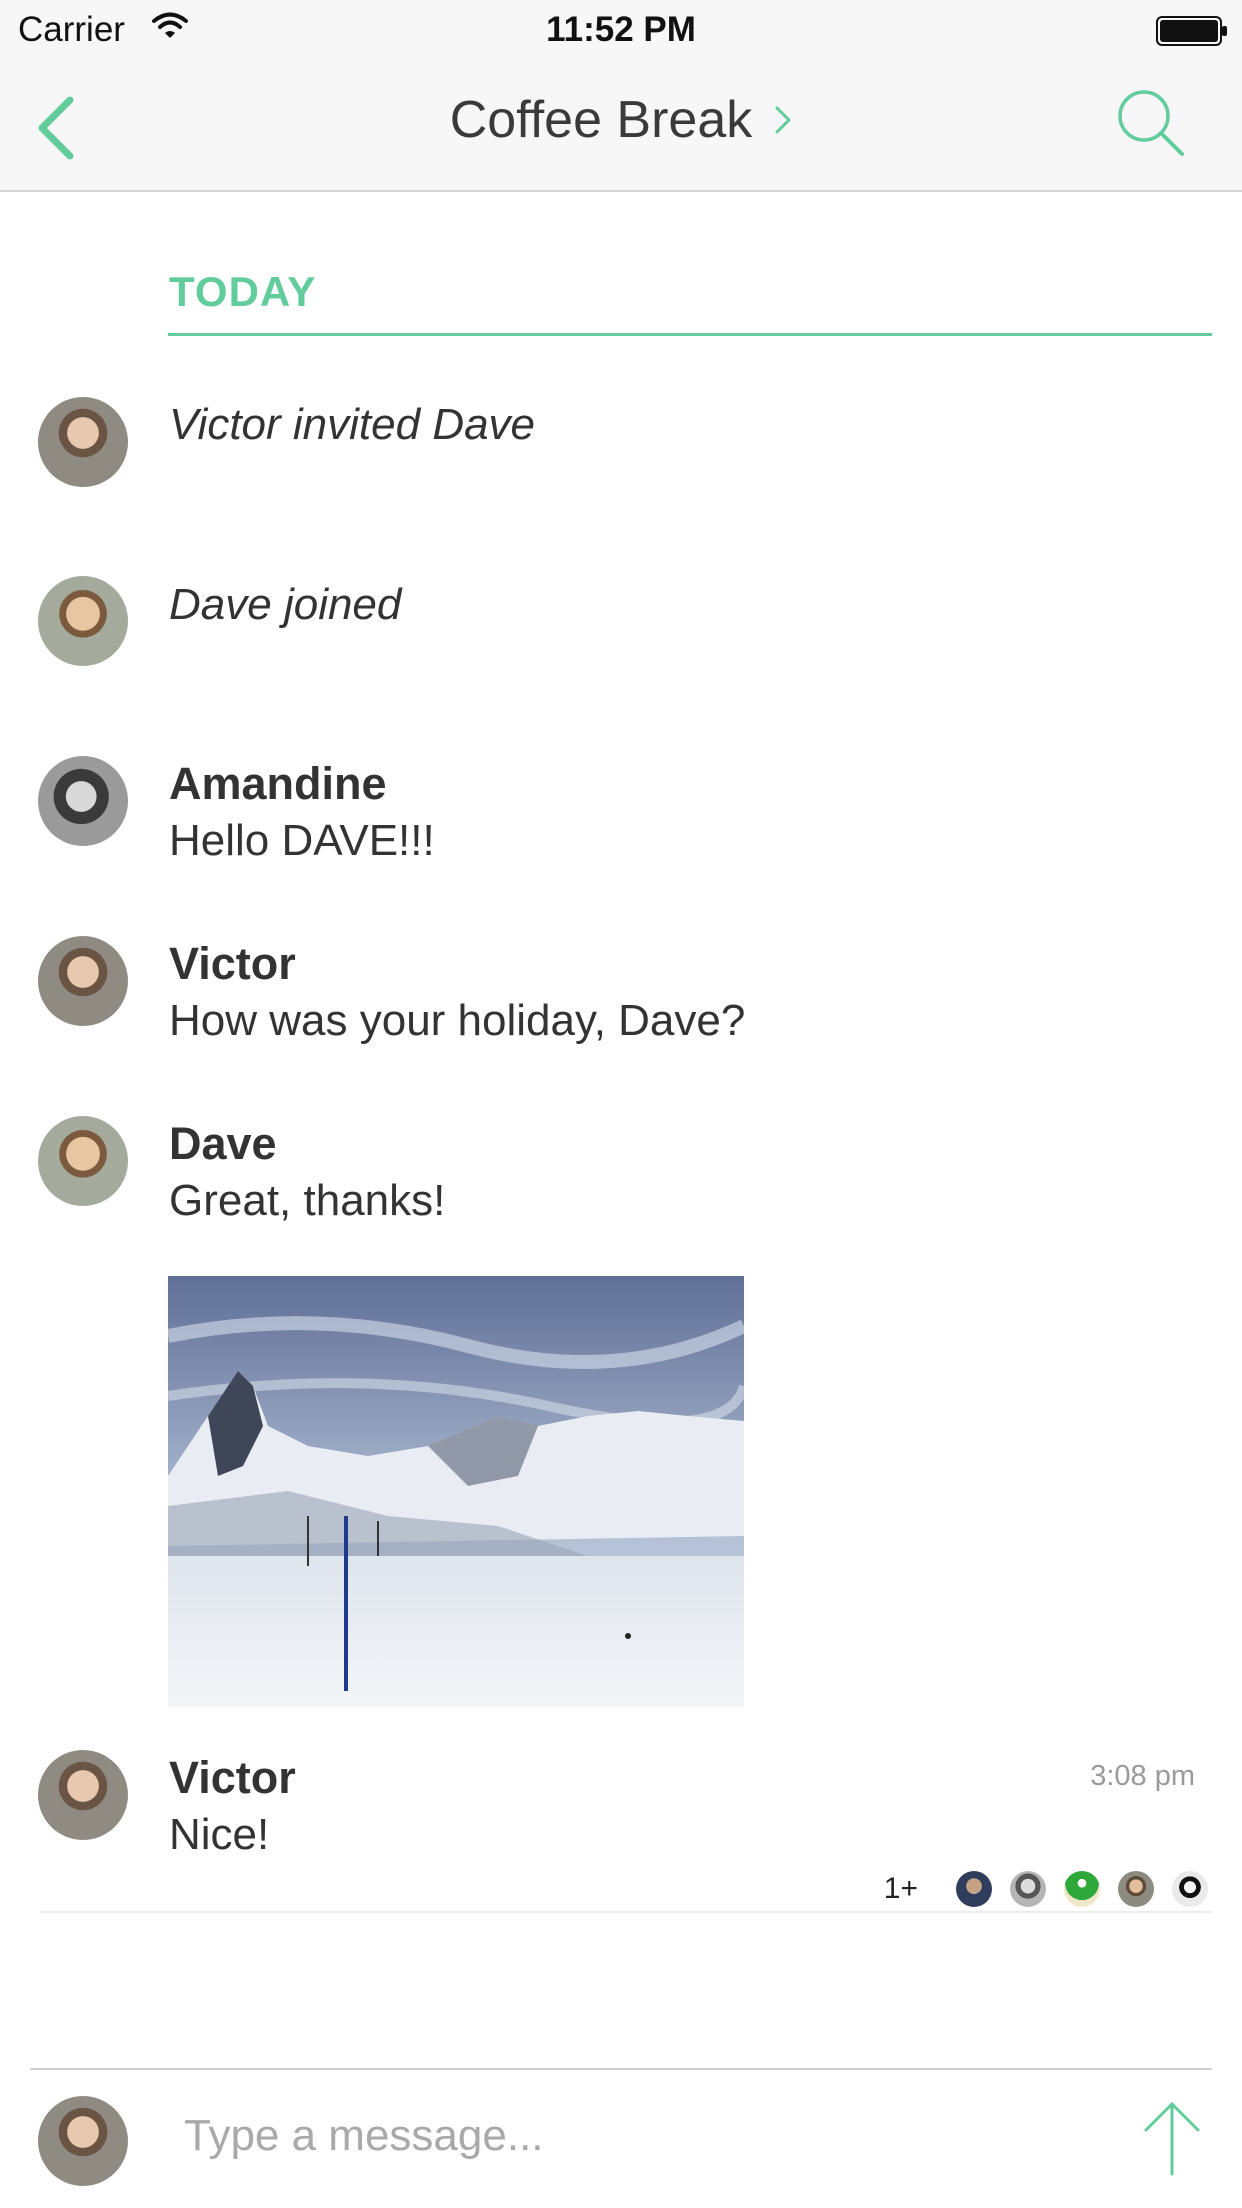  What do you see at coordinates (1192, 33) in the screenshot?
I see `battery-icon` at bounding box center [1192, 33].